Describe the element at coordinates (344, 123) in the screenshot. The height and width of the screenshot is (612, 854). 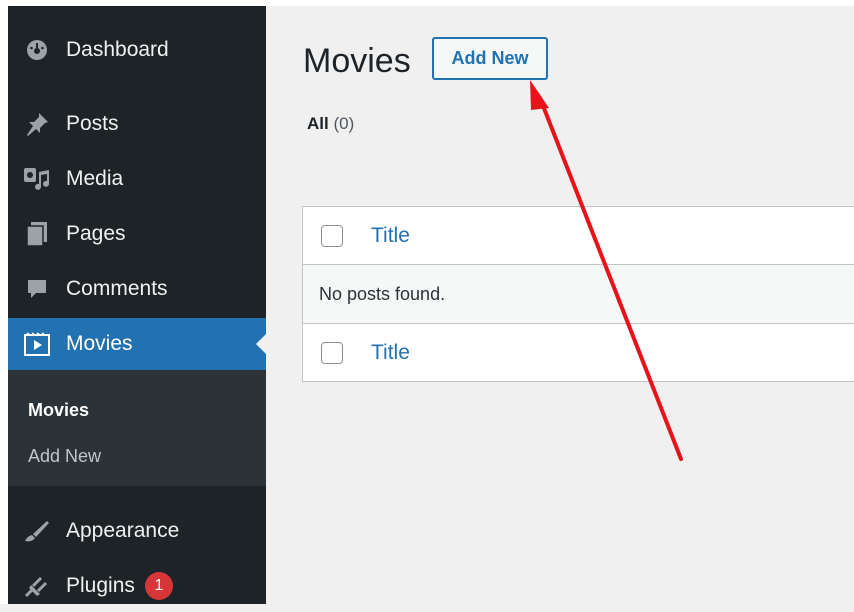
I see `filter-all-count: (0)` at that location.